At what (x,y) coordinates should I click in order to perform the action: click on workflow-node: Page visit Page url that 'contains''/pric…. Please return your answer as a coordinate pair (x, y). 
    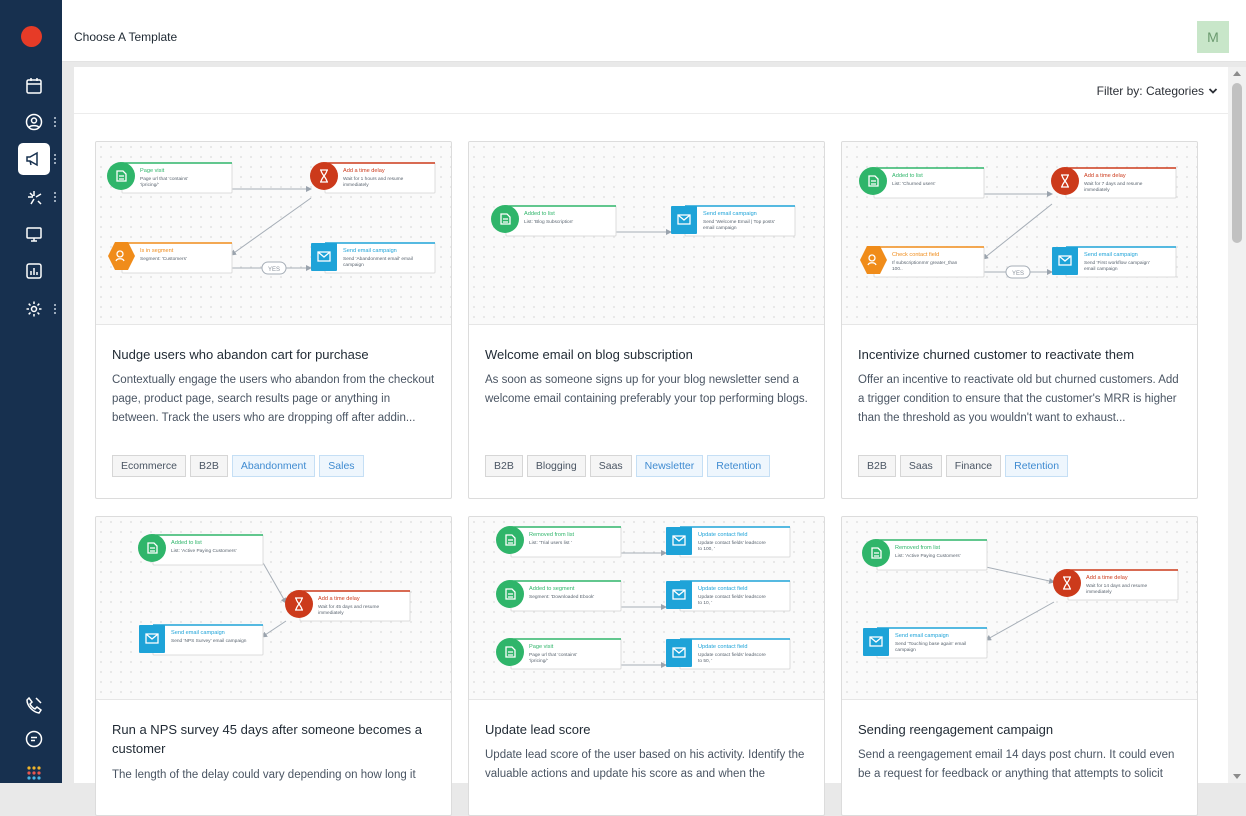
    Looking at the image, I should click on (559, 654).